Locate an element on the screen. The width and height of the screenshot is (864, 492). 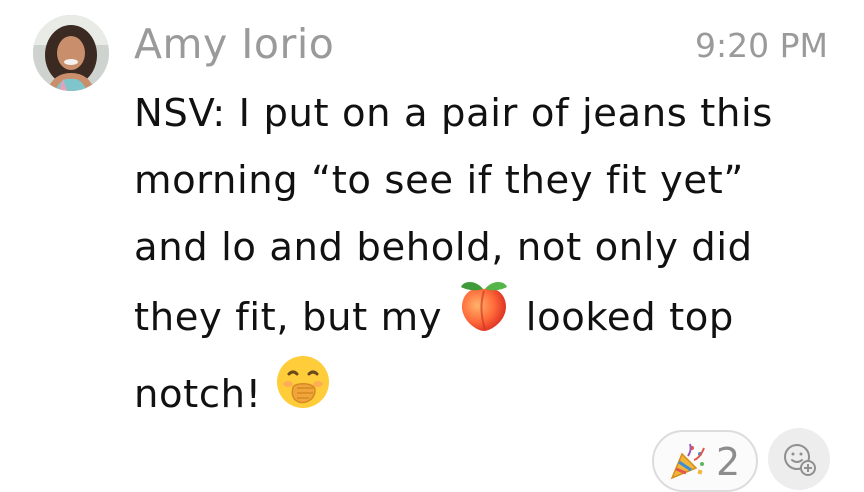
add-reaction-button is located at coordinates (799, 459).